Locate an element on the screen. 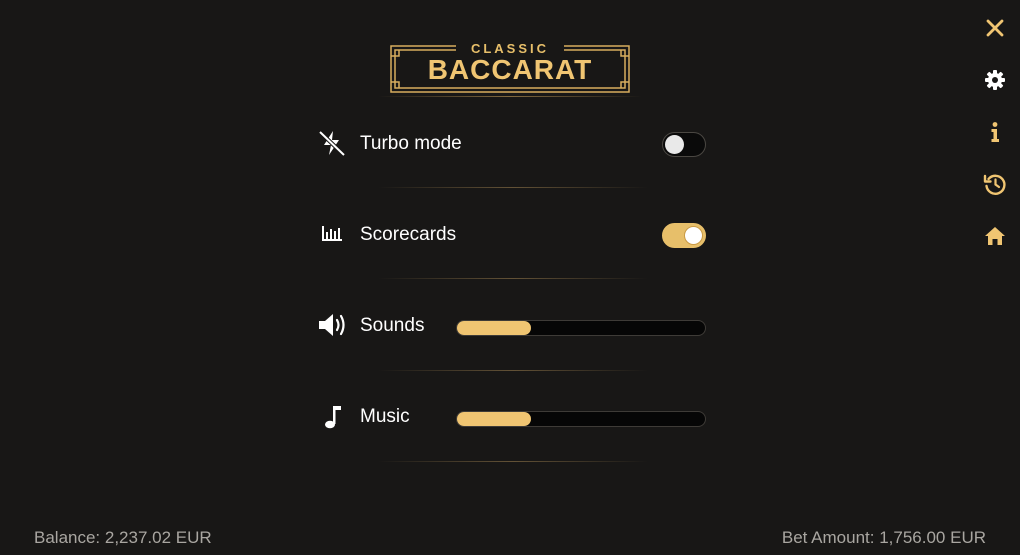  sounds-label: Sounds is located at coordinates (392, 325).